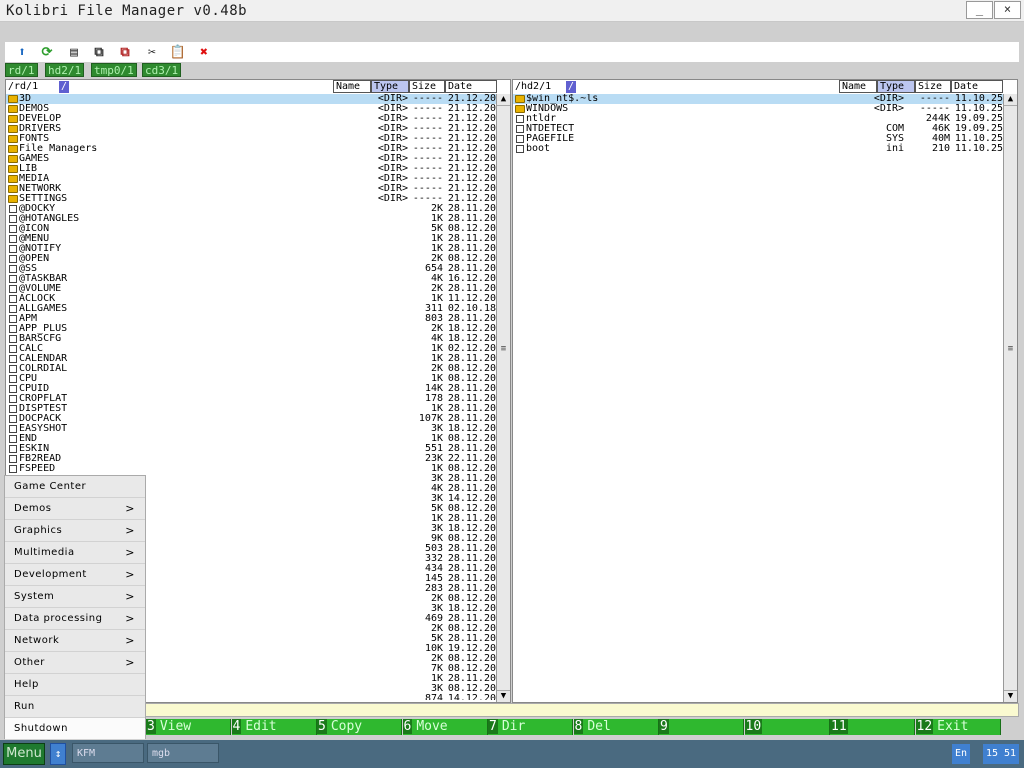  Describe the element at coordinates (251, 239) in the screenshot. I see `file-row: @MENU 1K 28.11.20` at that location.